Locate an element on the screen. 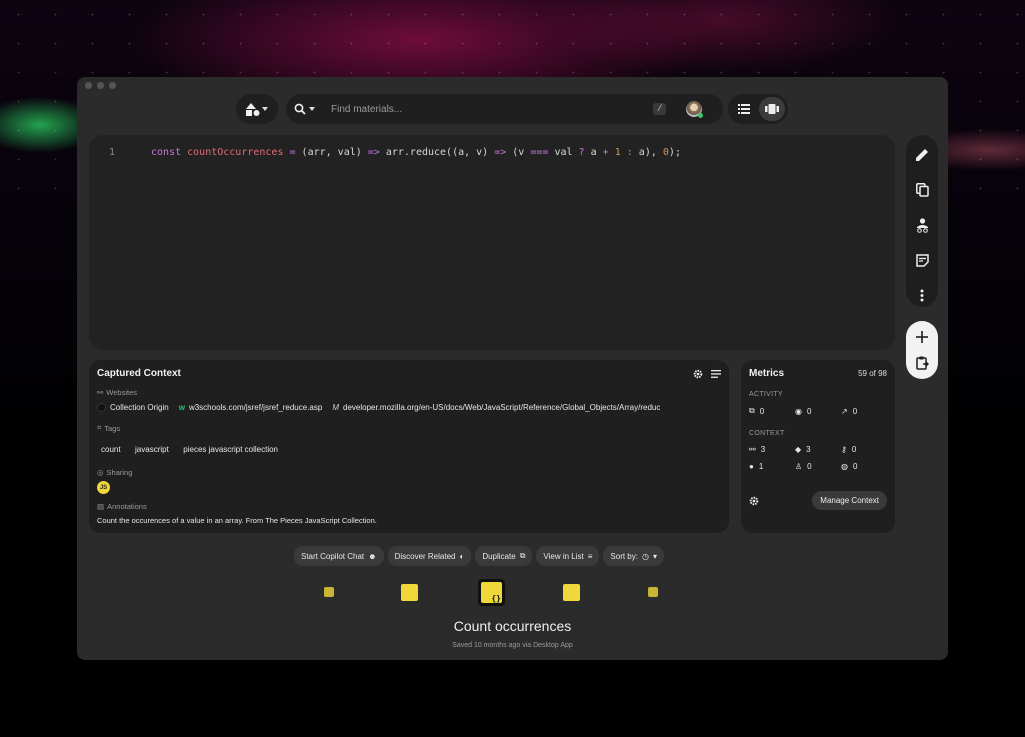 The width and height of the screenshot is (1025, 737). website-link-origin: Collection Origin is located at coordinates (133, 407).